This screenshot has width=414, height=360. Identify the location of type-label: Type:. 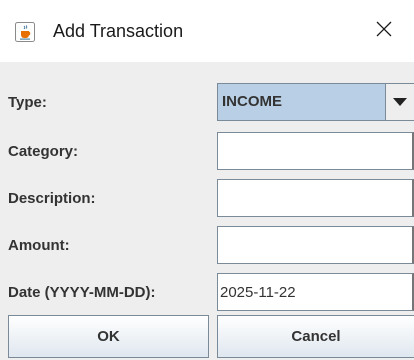
(27, 102).